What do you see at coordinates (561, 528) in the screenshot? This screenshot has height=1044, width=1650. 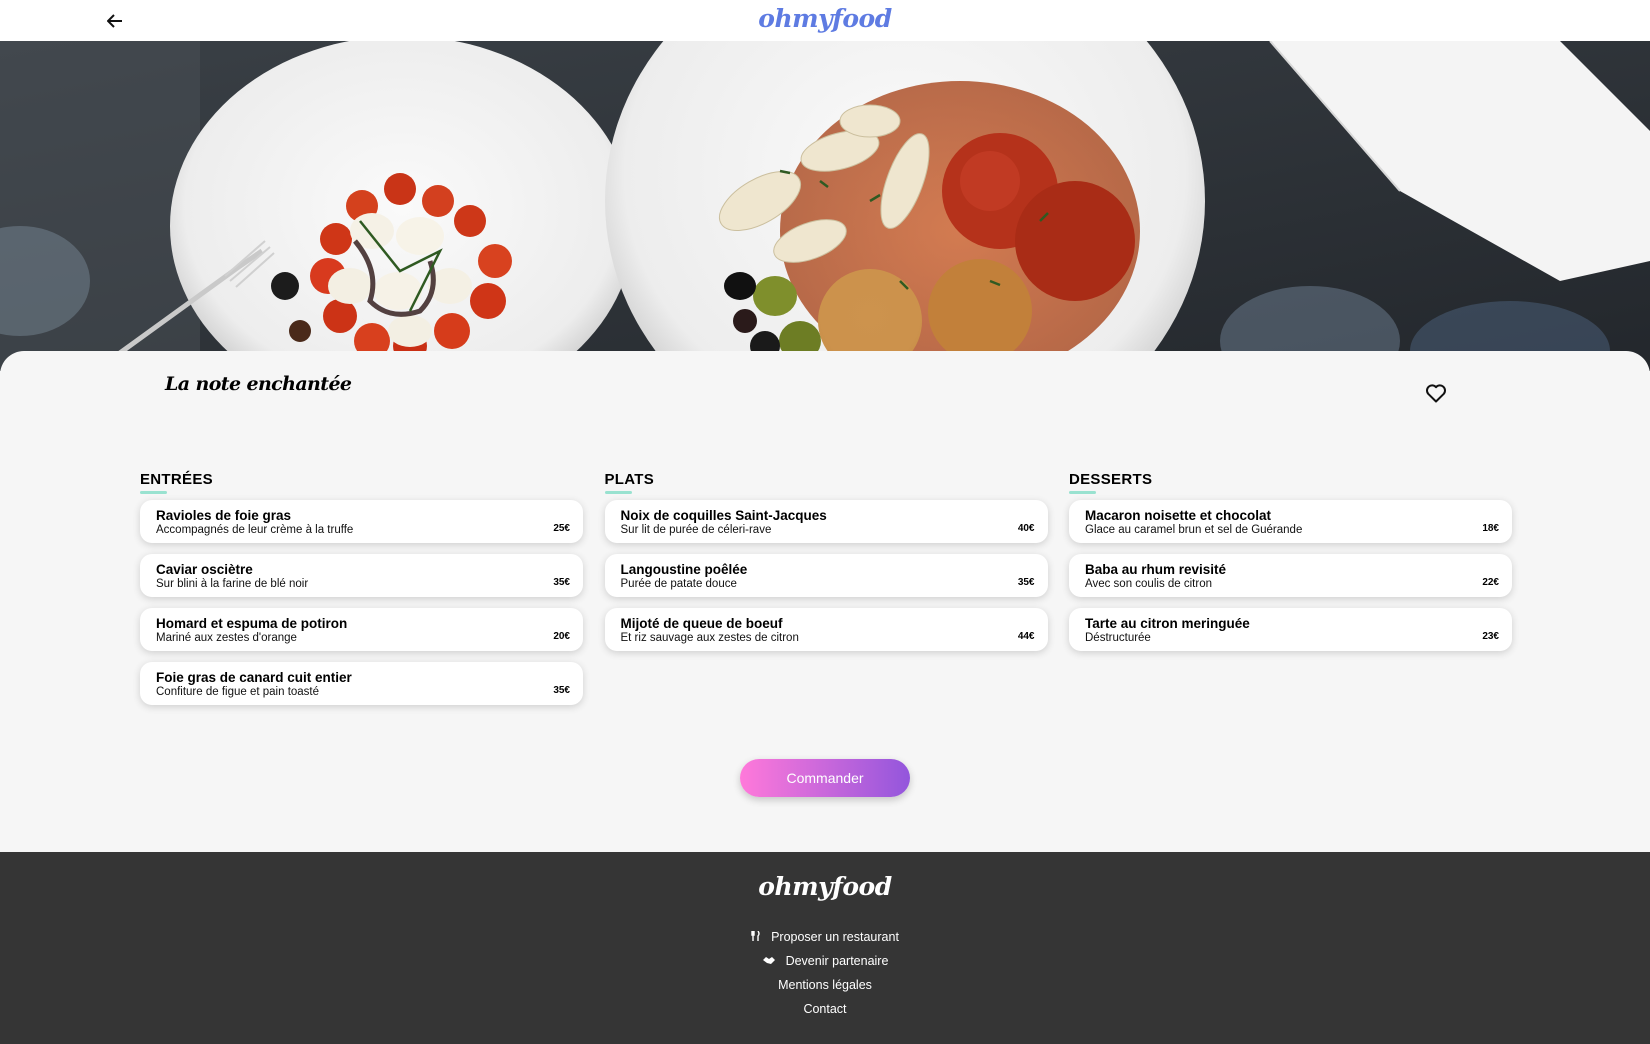 I see `dish-price: 25€` at bounding box center [561, 528].